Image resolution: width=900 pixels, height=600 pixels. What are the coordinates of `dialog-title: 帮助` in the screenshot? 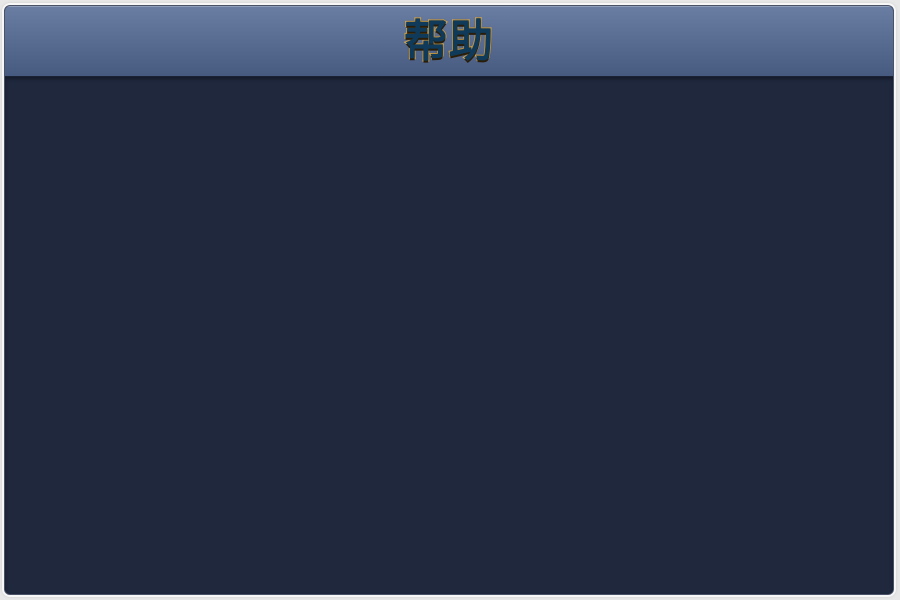 It's located at (448, 41).